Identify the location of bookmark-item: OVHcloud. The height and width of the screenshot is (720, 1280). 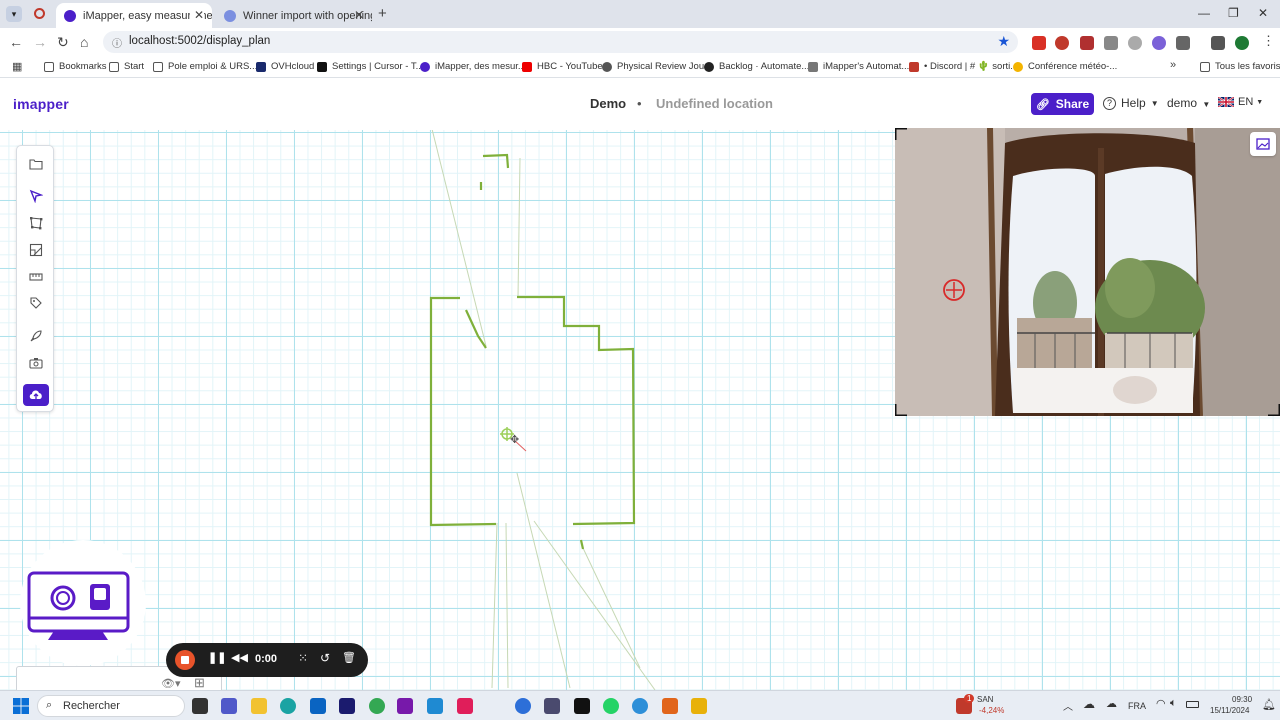
(285, 66).